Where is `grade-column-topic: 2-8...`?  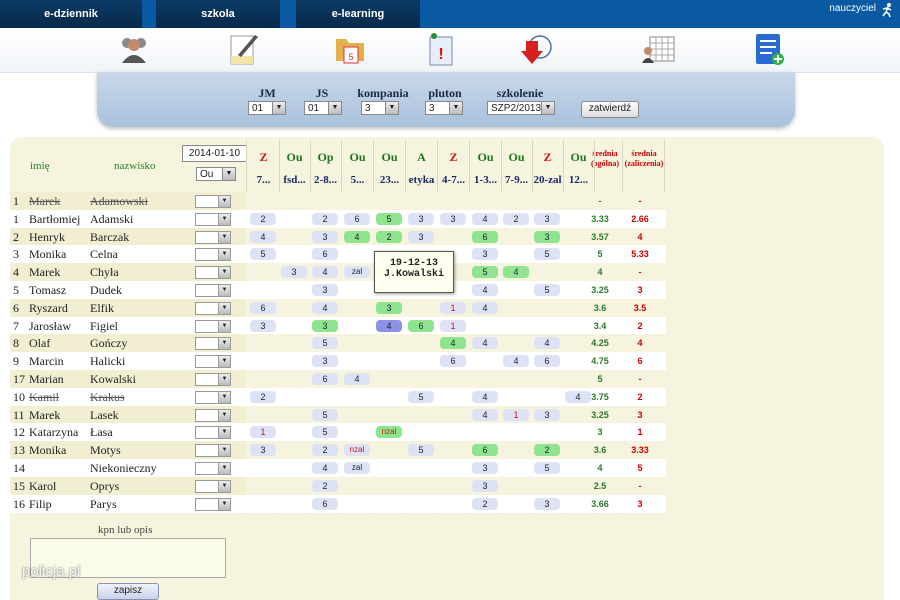 grade-column-topic: 2-8... is located at coordinates (325, 180).